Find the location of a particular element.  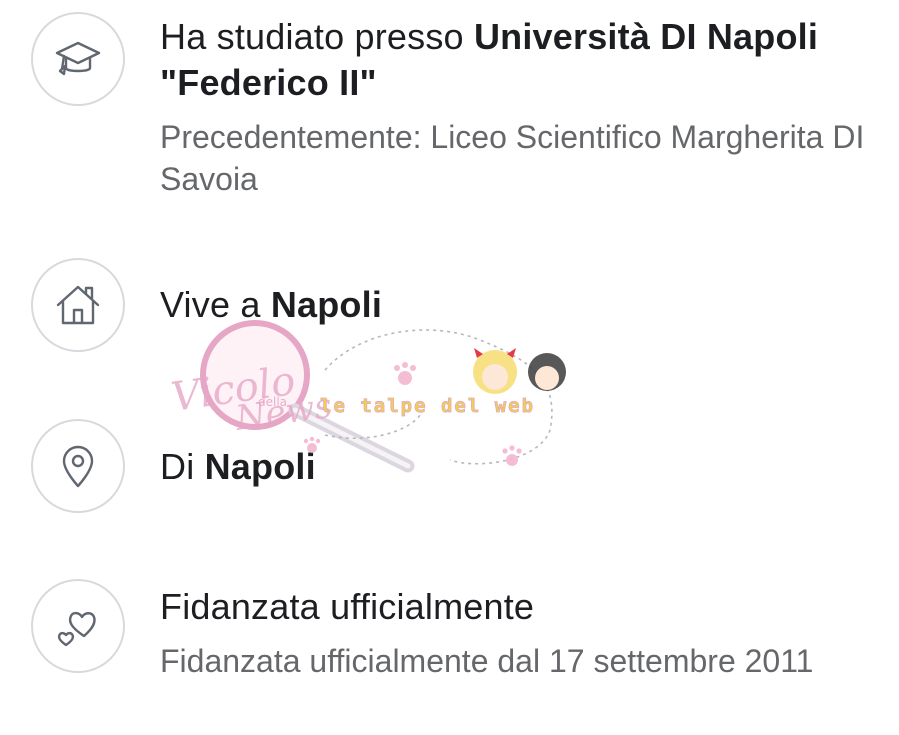

graduation-cap-icon is located at coordinates (78, 58).